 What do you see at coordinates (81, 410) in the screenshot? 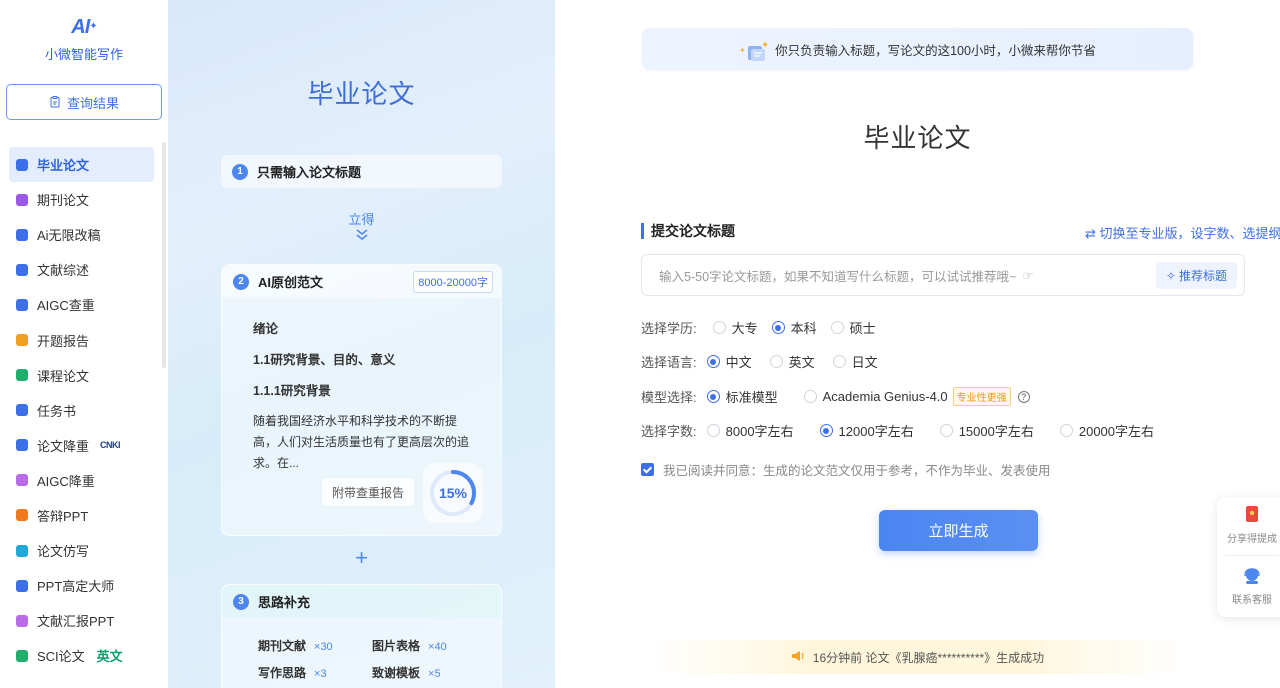
I see `sidebar-item-7: 任务书` at bounding box center [81, 410].